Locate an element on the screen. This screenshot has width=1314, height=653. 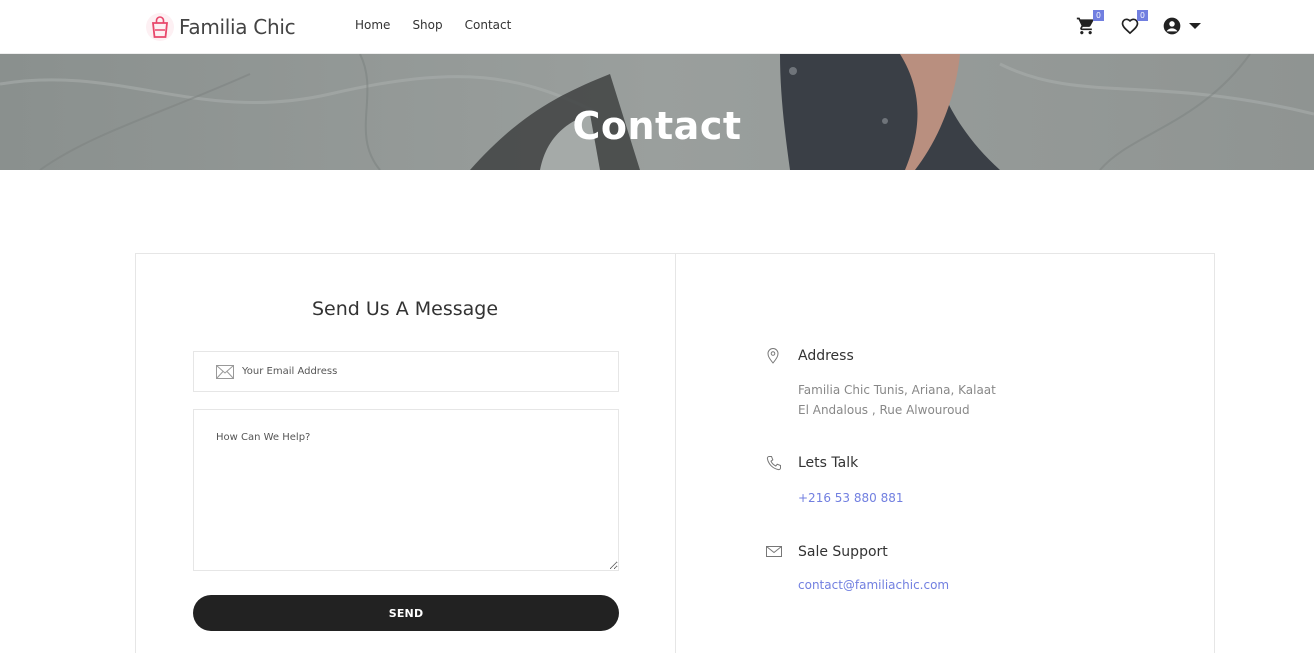
brand-logo: Familia Chic is located at coordinates (220, 27).